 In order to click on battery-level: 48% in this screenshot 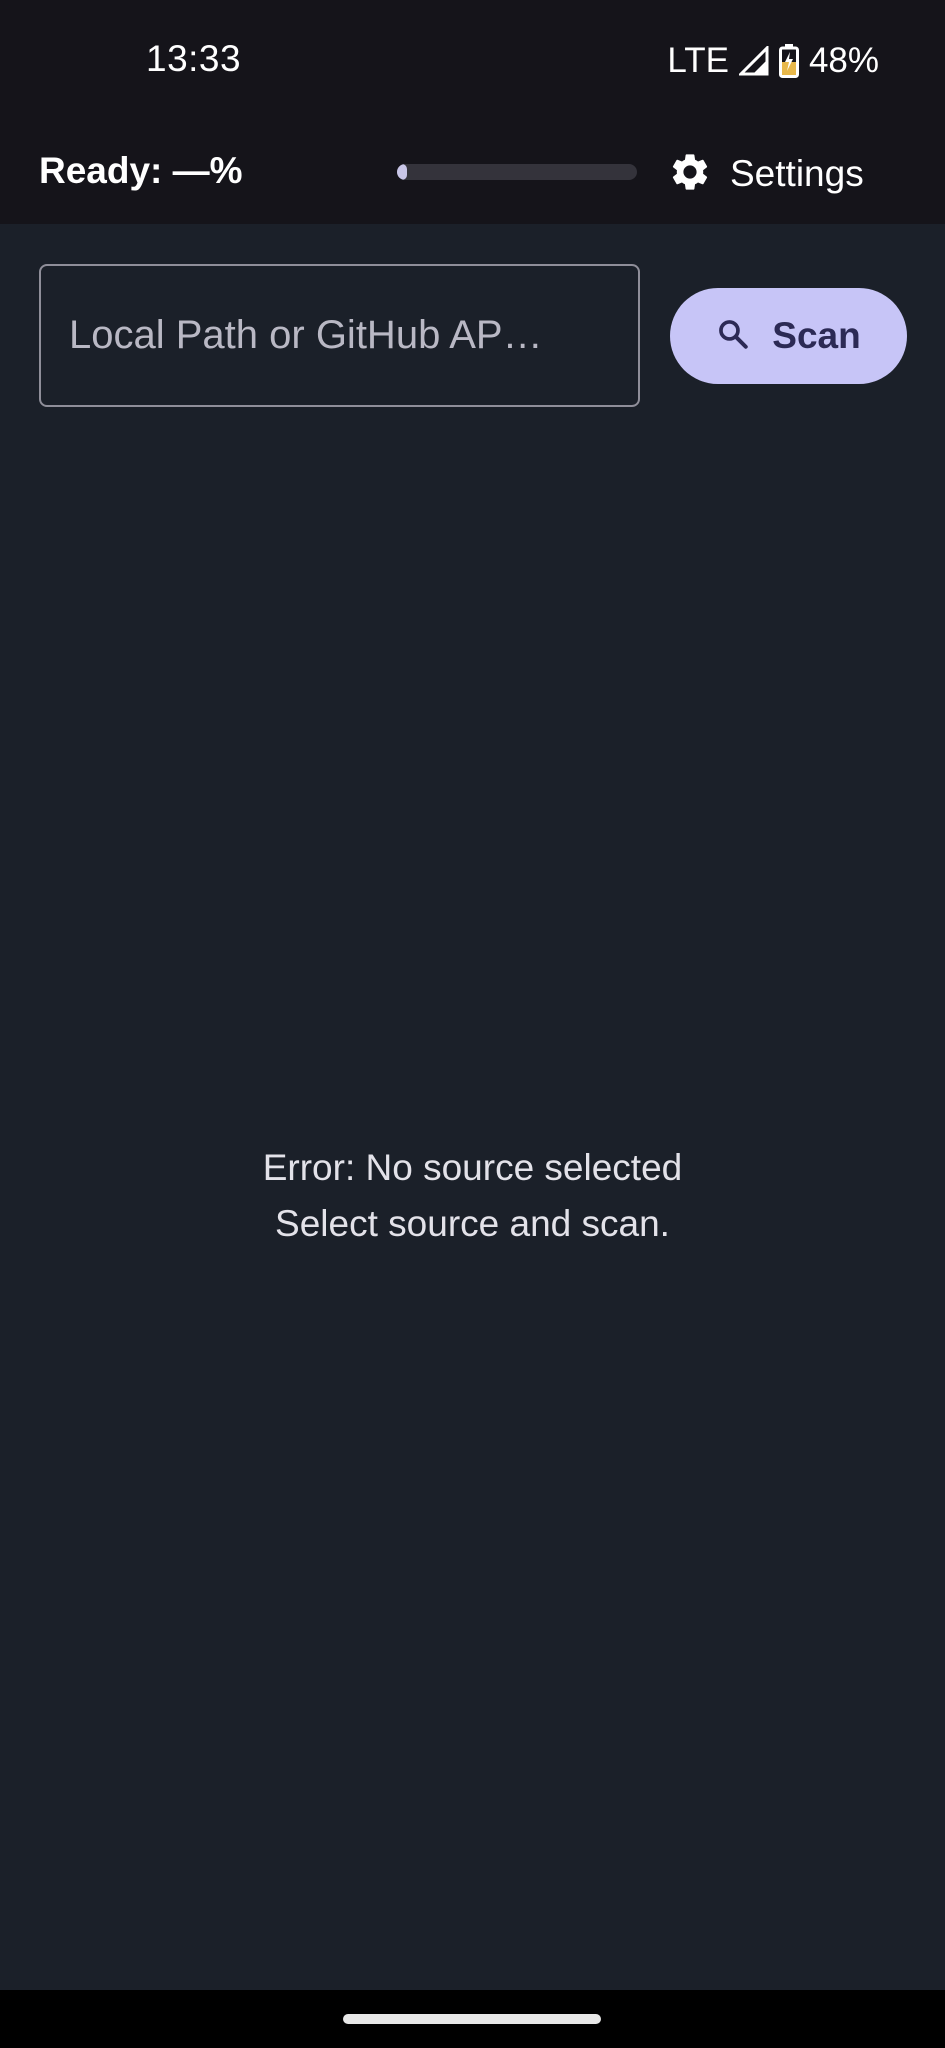, I will do `click(843, 60)`.